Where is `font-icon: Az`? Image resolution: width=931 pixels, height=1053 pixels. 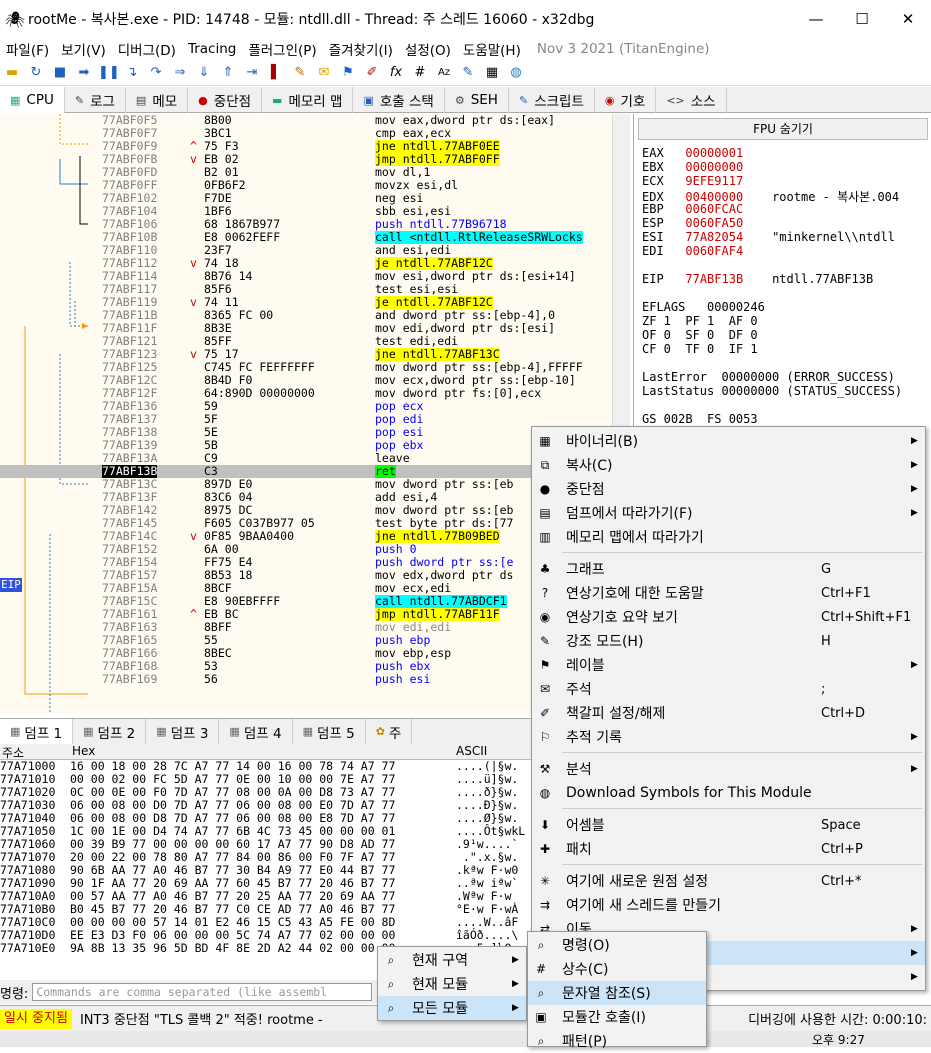
font-icon: Az is located at coordinates (444, 73).